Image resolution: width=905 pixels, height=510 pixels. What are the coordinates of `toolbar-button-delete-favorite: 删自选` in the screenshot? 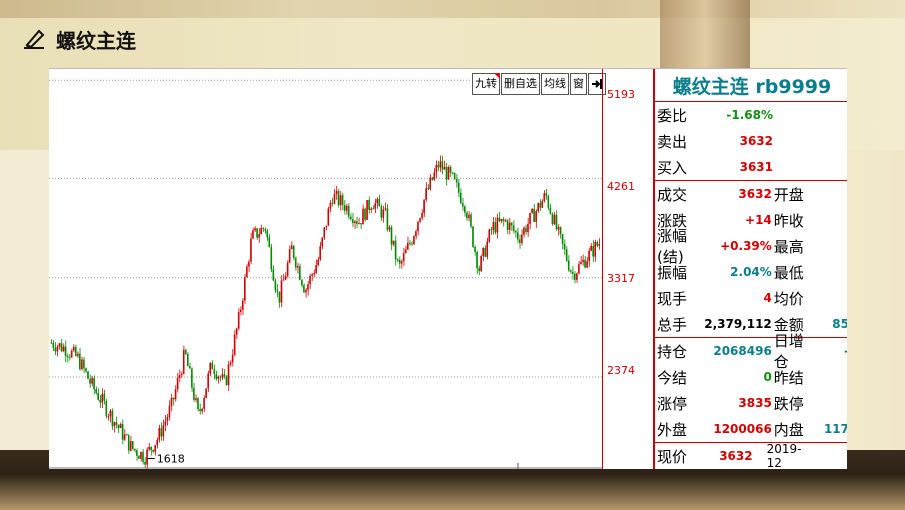 It's located at (520, 84).